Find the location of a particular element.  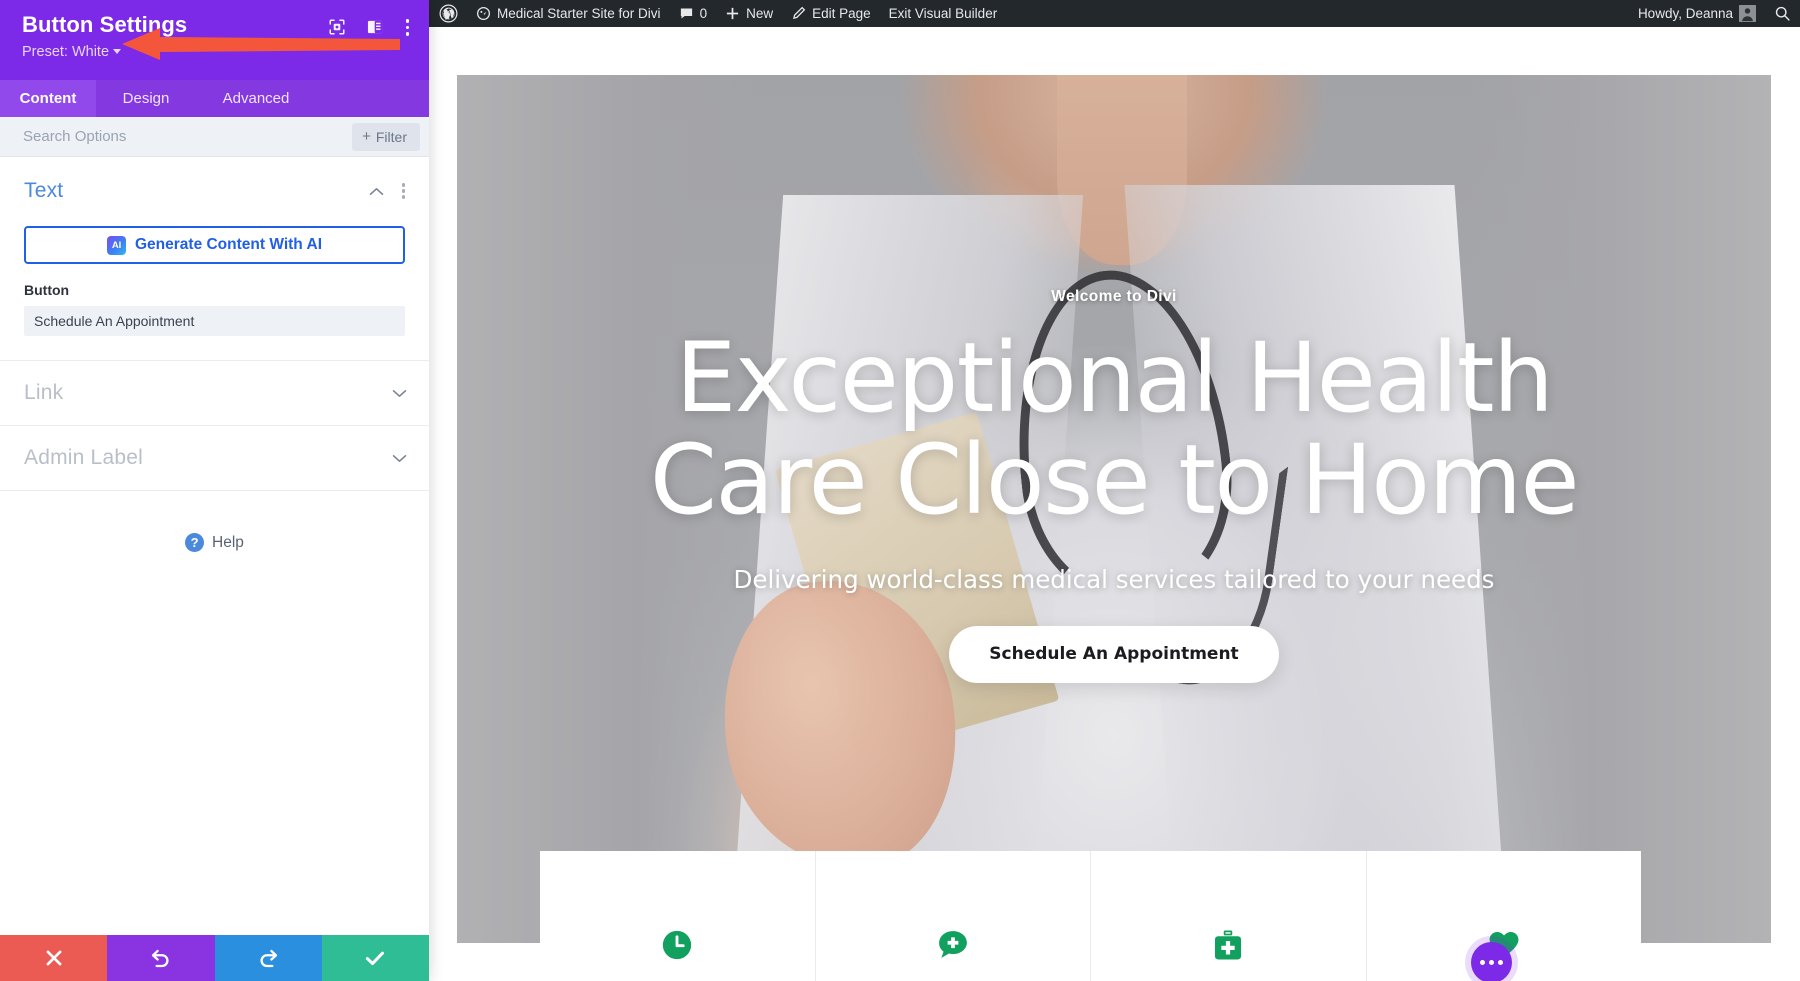

generate-content-with-ai-label: Generate Content With AI is located at coordinates (228, 244).